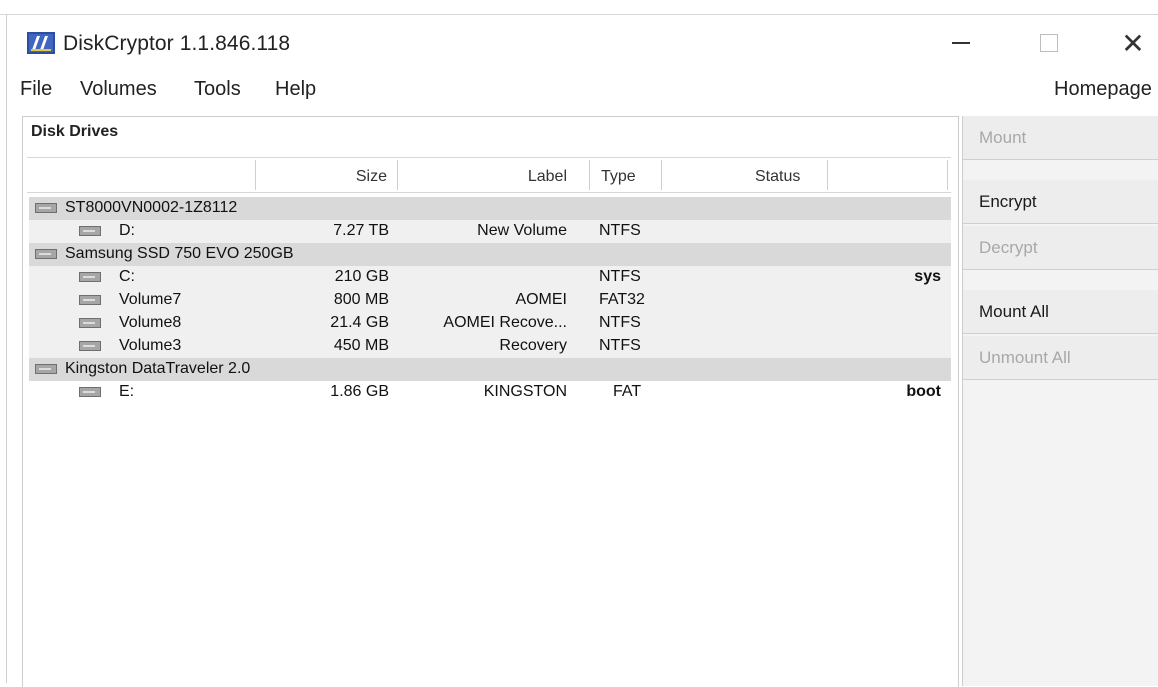 This screenshot has height=687, width=1158. What do you see at coordinates (1103, 89) in the screenshot?
I see `homepage-link: Homepage` at bounding box center [1103, 89].